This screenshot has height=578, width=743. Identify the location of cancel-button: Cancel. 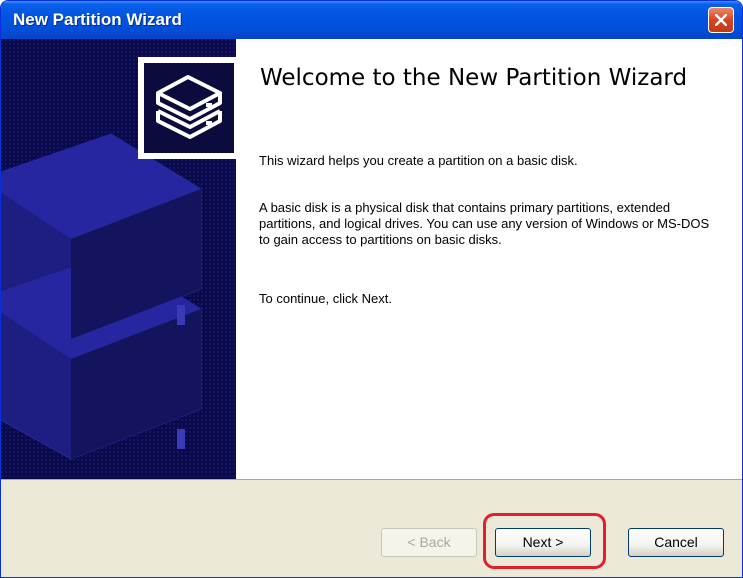
(676, 542).